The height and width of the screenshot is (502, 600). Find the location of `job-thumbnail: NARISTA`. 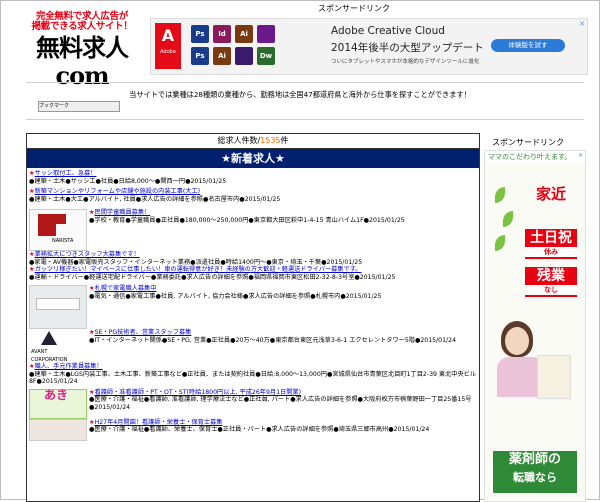

job-thumbnail: NARISTA is located at coordinates (58, 230).